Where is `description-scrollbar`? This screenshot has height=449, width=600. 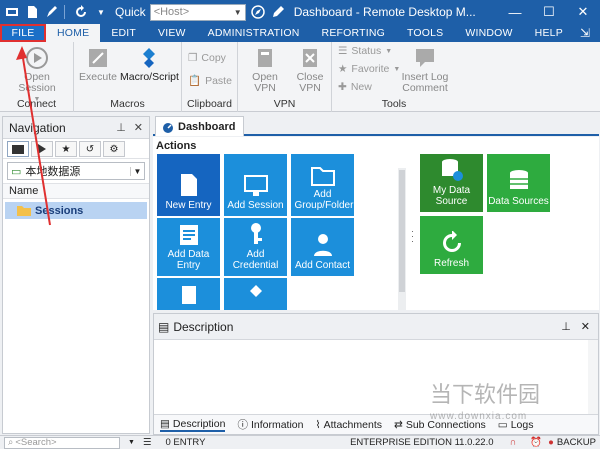
description-scrollbar is located at coordinates (593, 377).